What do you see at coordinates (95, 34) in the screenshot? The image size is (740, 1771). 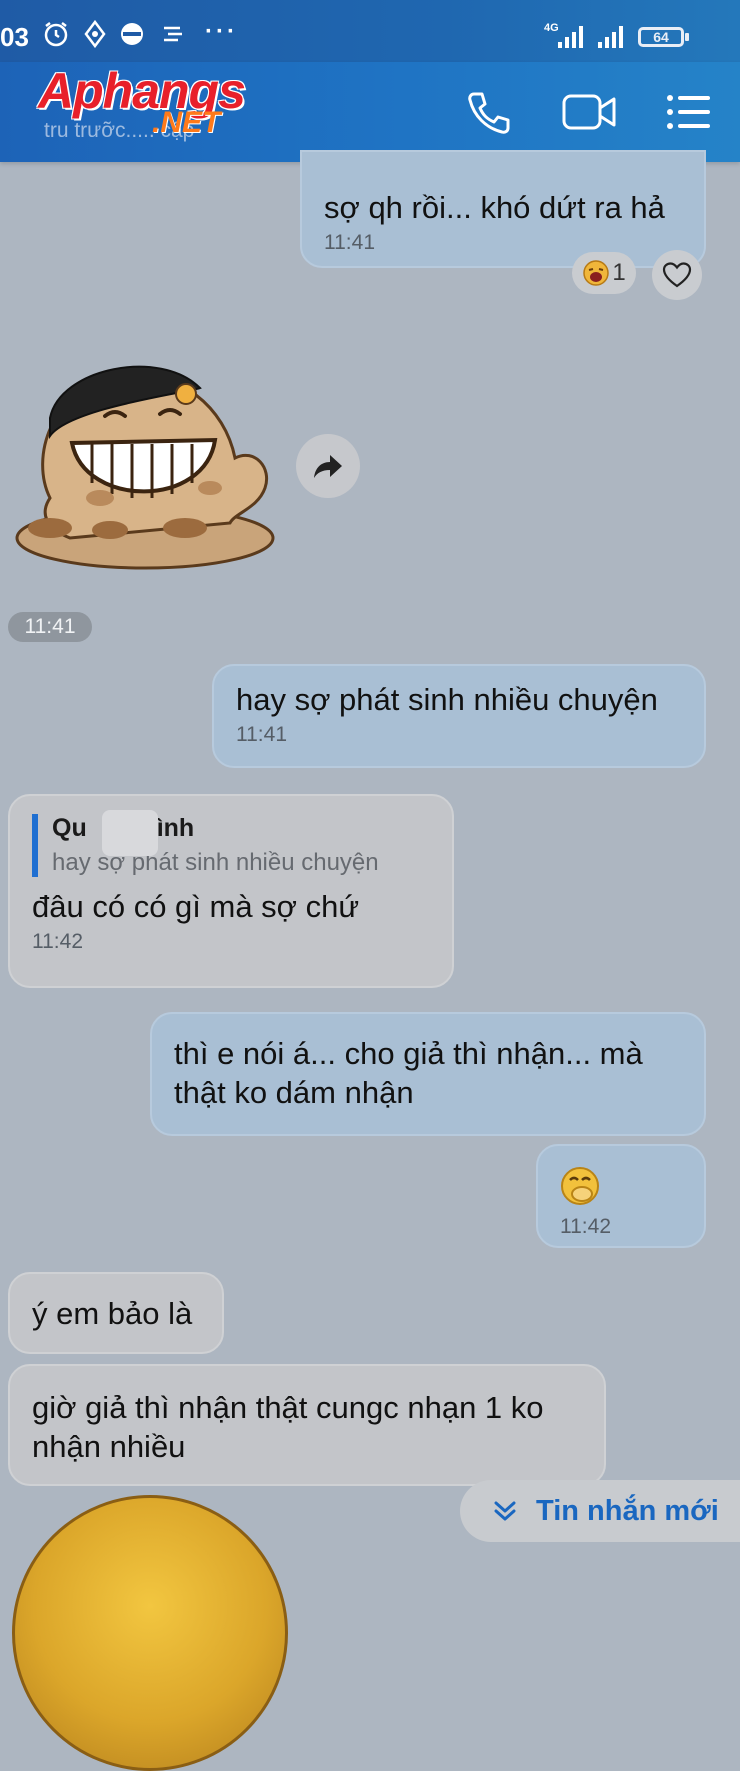 I see `vpn-key-icon` at bounding box center [95, 34].